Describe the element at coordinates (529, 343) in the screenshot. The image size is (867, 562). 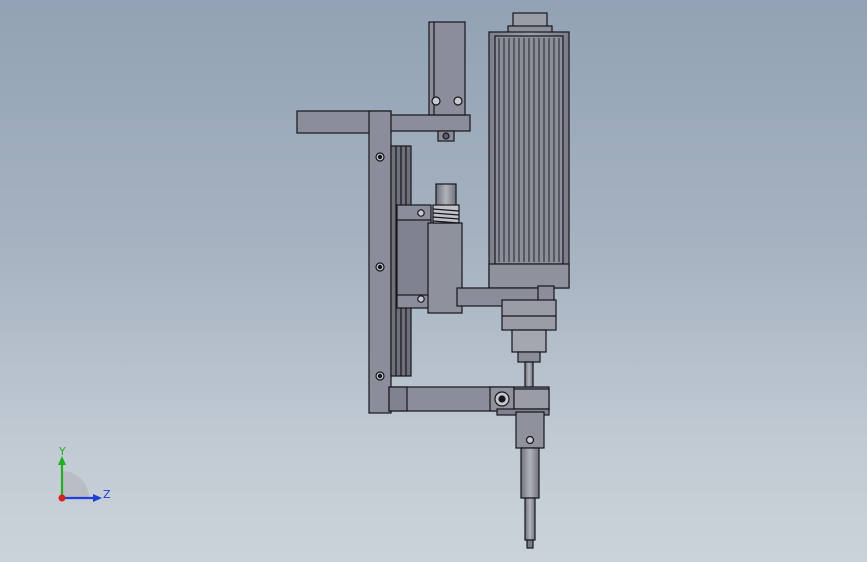
I see `spindle-nose` at that location.